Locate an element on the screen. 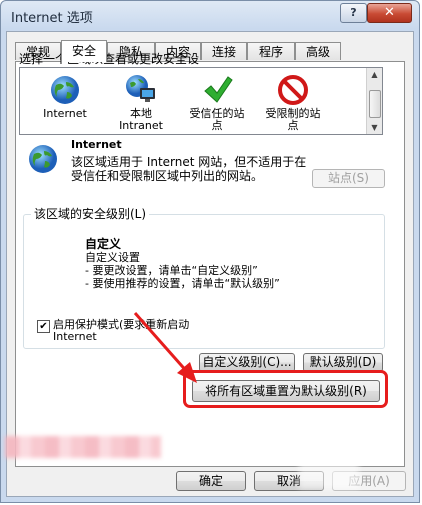 The width and height of the screenshot is (422, 505). blurred-redaction is located at coordinates (83, 447).